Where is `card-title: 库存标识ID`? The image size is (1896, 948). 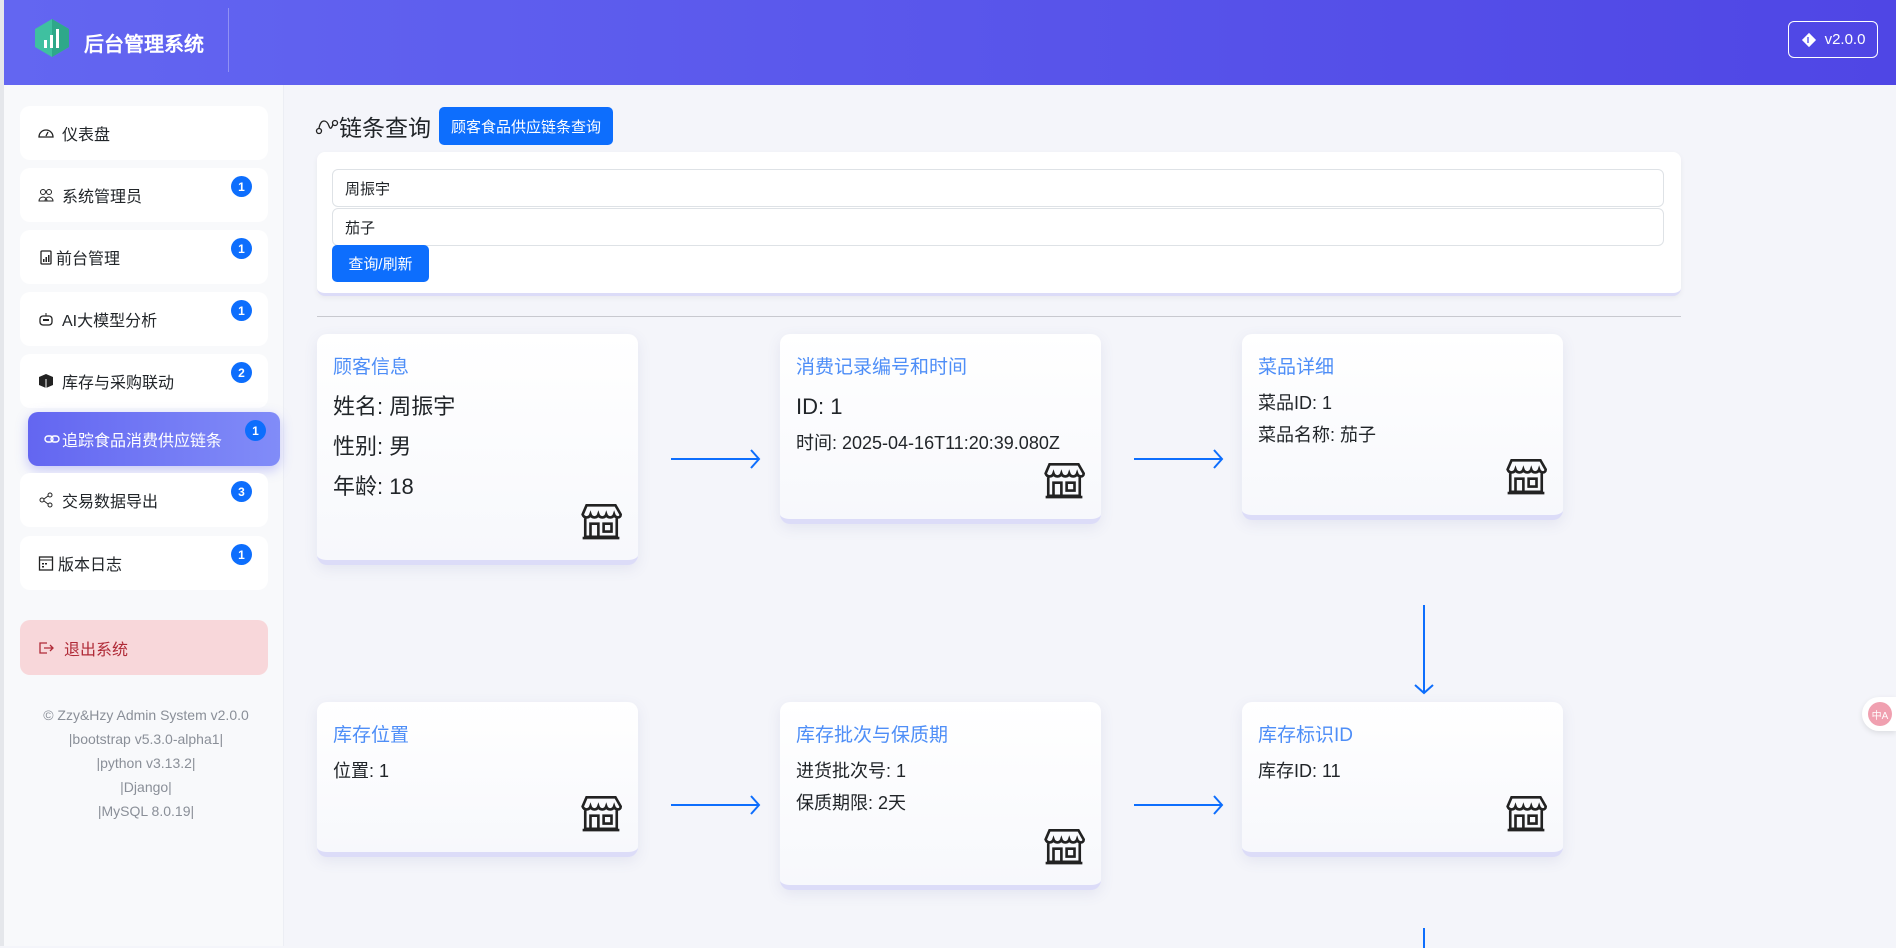
card-title: 库存标识ID is located at coordinates (1306, 735).